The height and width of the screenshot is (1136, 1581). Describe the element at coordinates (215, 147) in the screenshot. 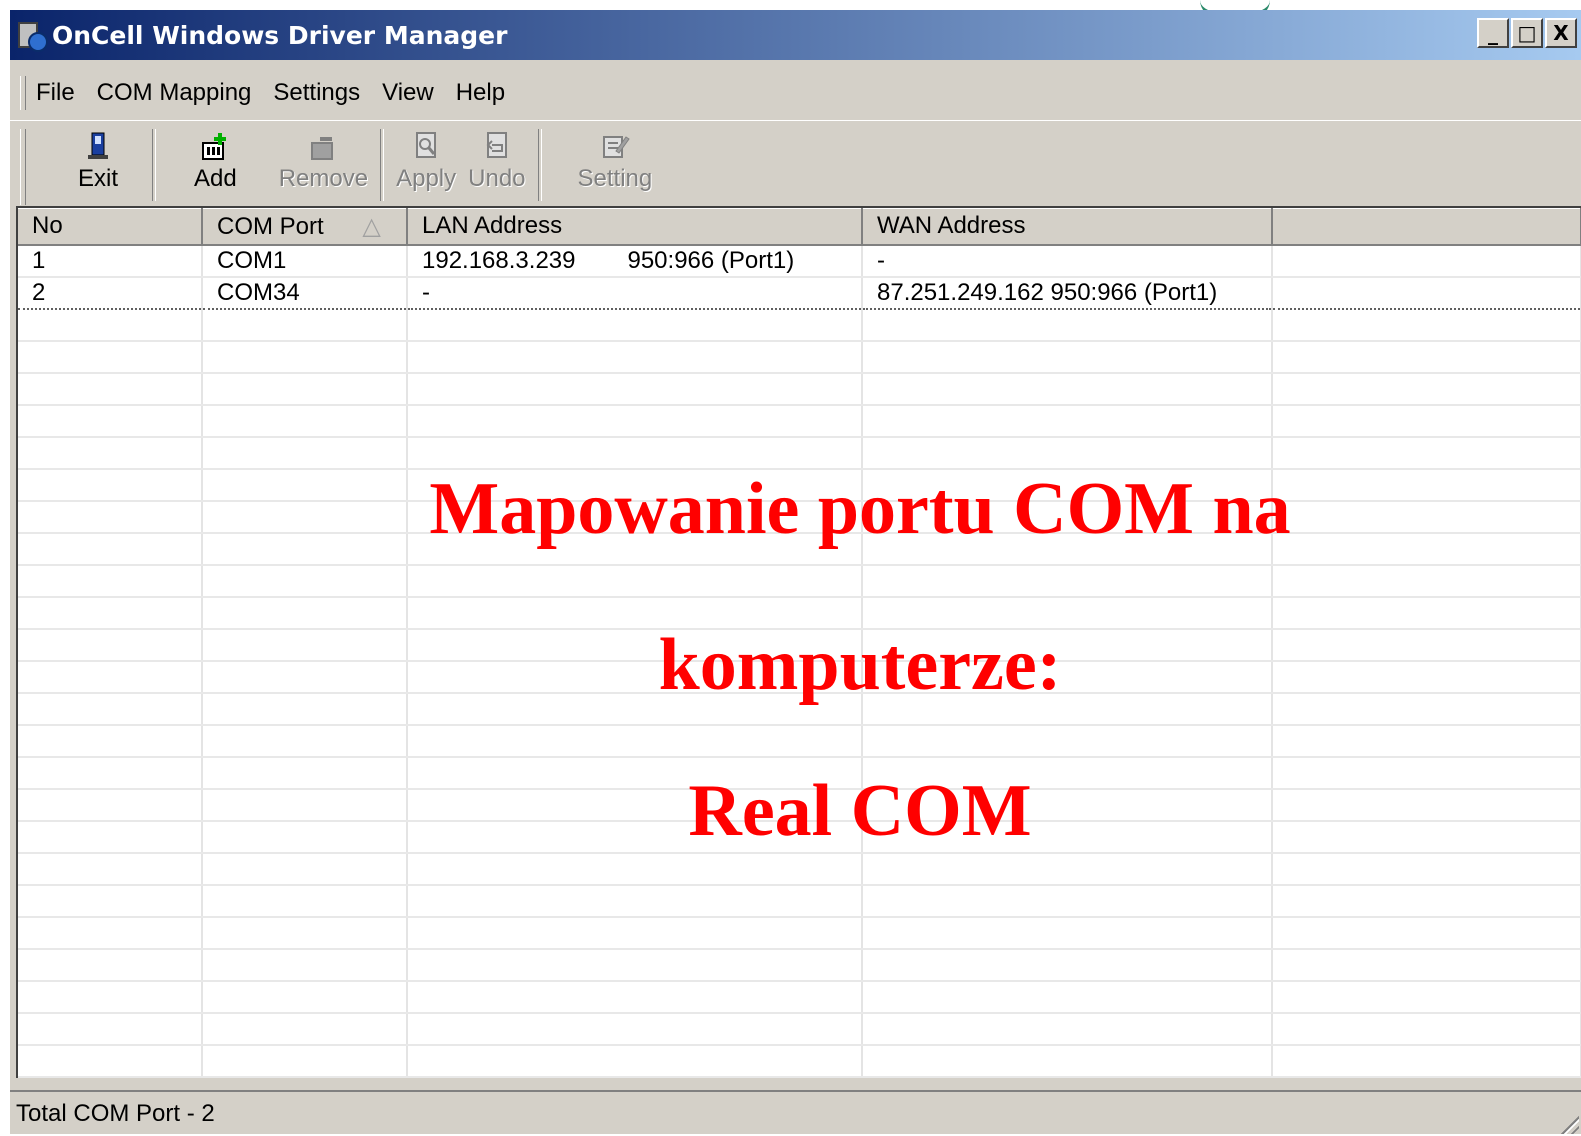

I see `add-icon` at that location.